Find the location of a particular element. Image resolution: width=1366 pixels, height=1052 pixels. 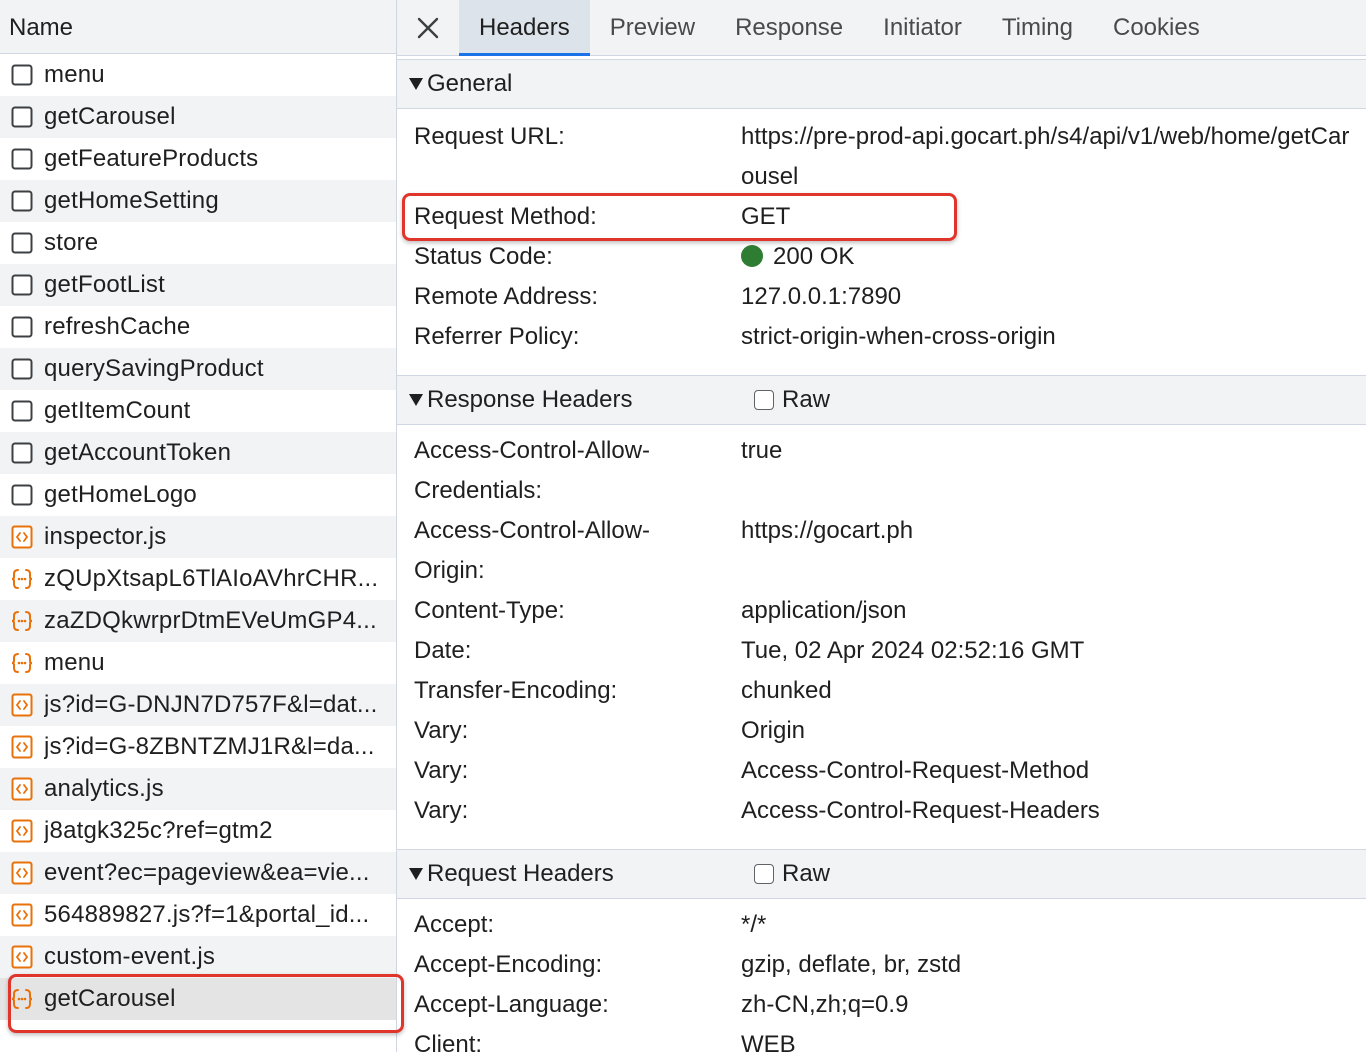

tab-preview: Preview is located at coordinates (652, 27).